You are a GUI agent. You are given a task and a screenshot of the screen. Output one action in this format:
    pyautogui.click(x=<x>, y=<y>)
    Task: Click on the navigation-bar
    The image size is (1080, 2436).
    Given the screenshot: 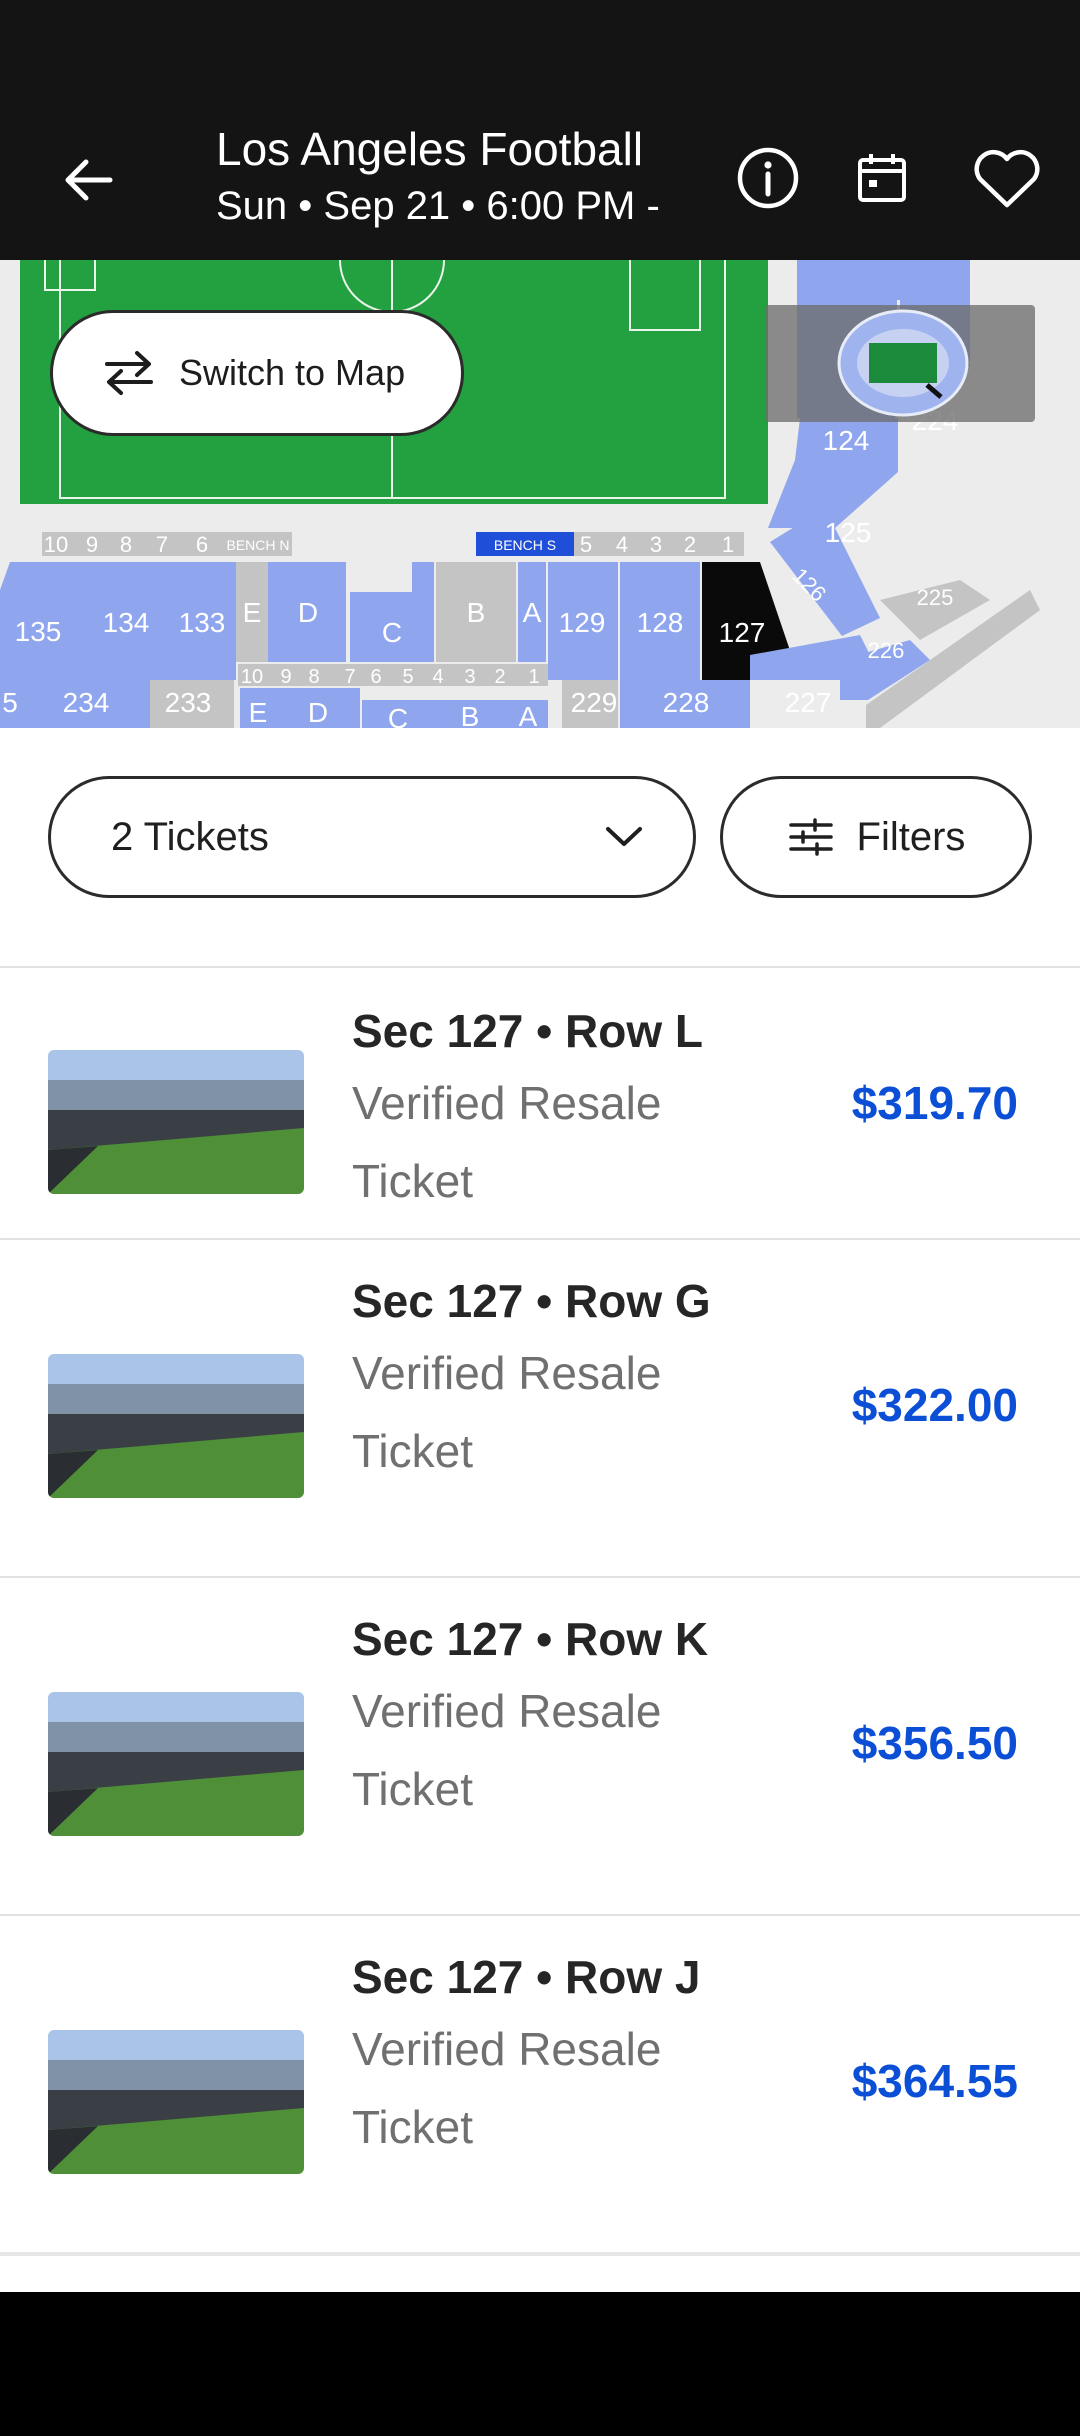 What is the action you would take?
    pyautogui.click(x=540, y=2364)
    